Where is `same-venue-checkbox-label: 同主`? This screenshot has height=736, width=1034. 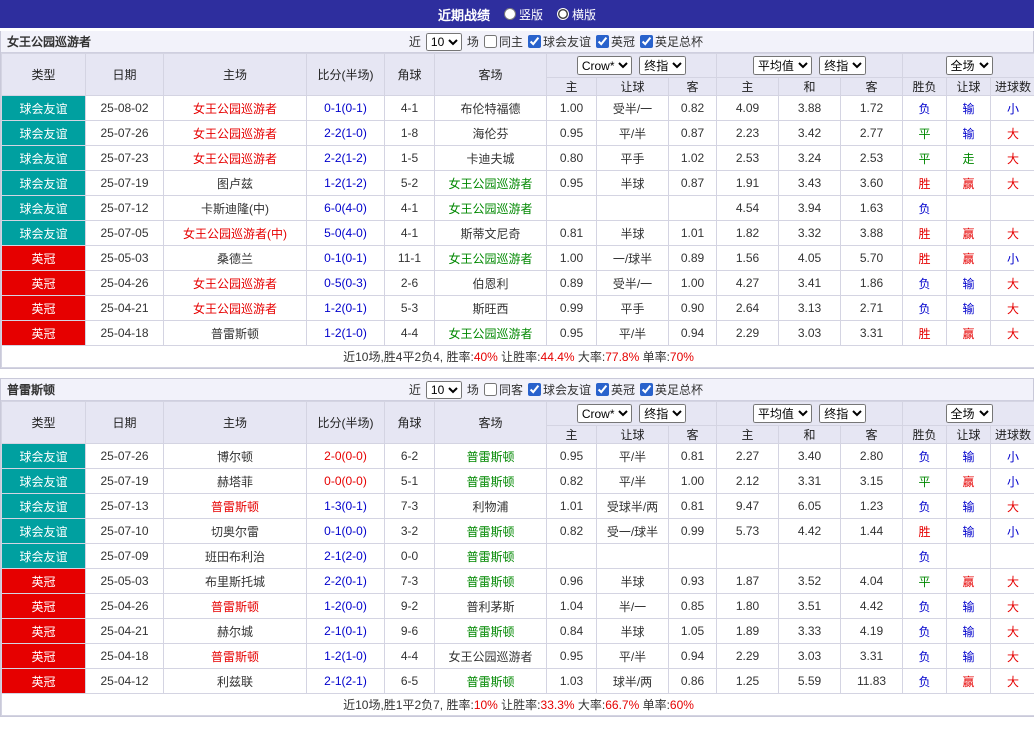
same-venue-checkbox-label: 同主 is located at coordinates (503, 41).